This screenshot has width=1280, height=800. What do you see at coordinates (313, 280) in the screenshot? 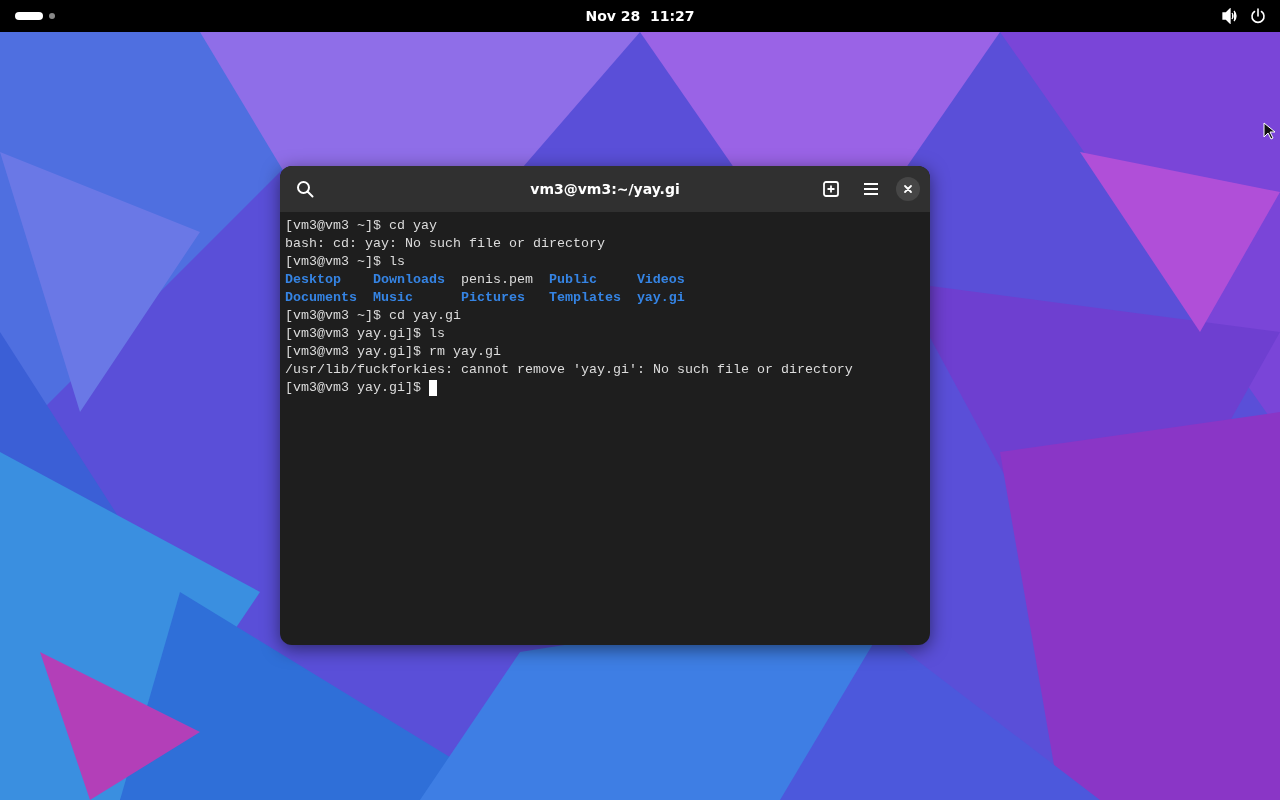
I see `directory-name: Desktop` at bounding box center [313, 280].